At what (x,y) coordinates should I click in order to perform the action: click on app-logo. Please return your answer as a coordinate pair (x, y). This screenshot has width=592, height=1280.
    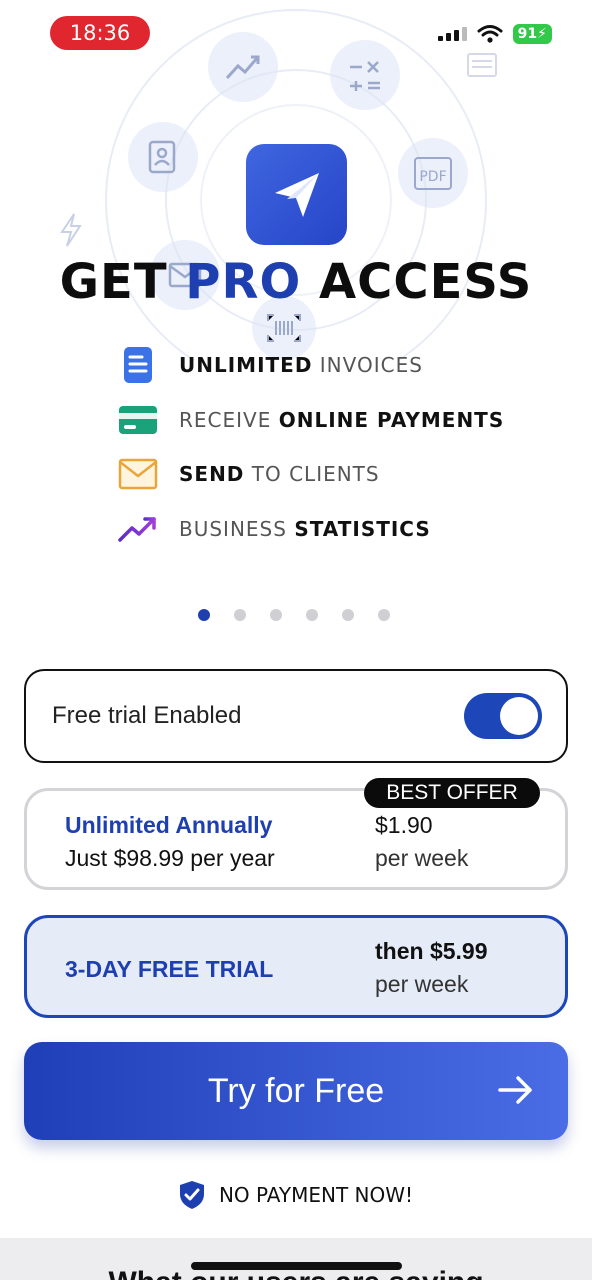
    Looking at the image, I should click on (296, 194).